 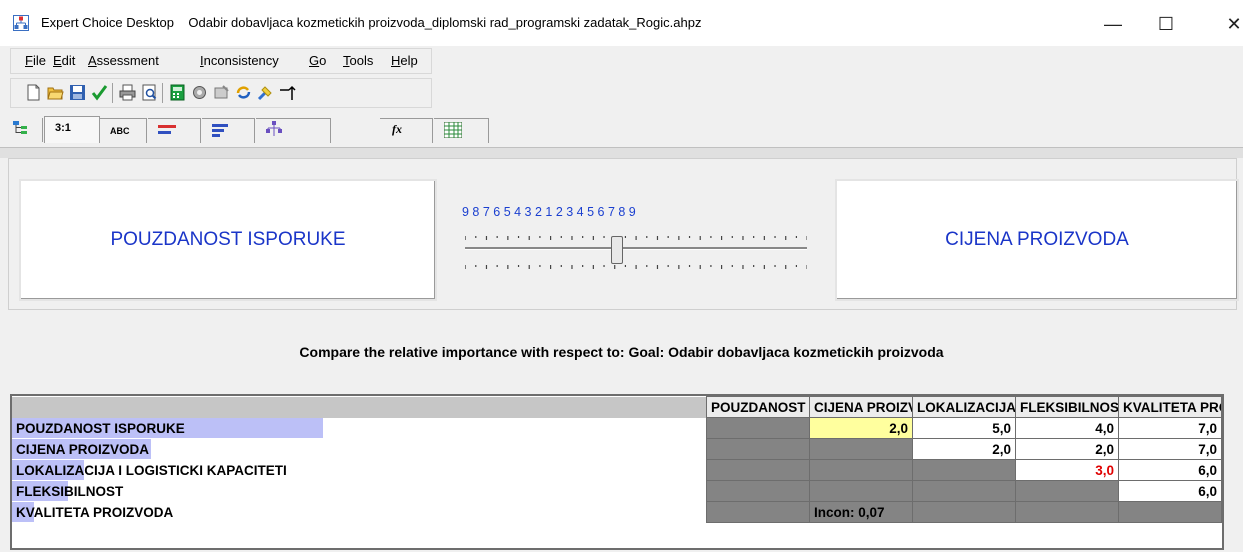 I want to click on menu-file-accel: F, so click(x=29, y=60).